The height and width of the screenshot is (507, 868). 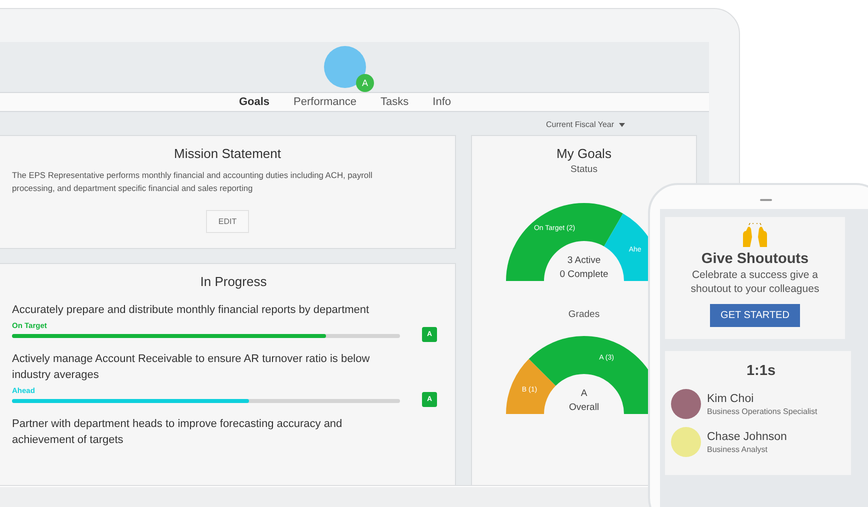 I want to click on shoutout-text: Celebrate a success give a shoutout to your colleagues, so click(x=755, y=282).